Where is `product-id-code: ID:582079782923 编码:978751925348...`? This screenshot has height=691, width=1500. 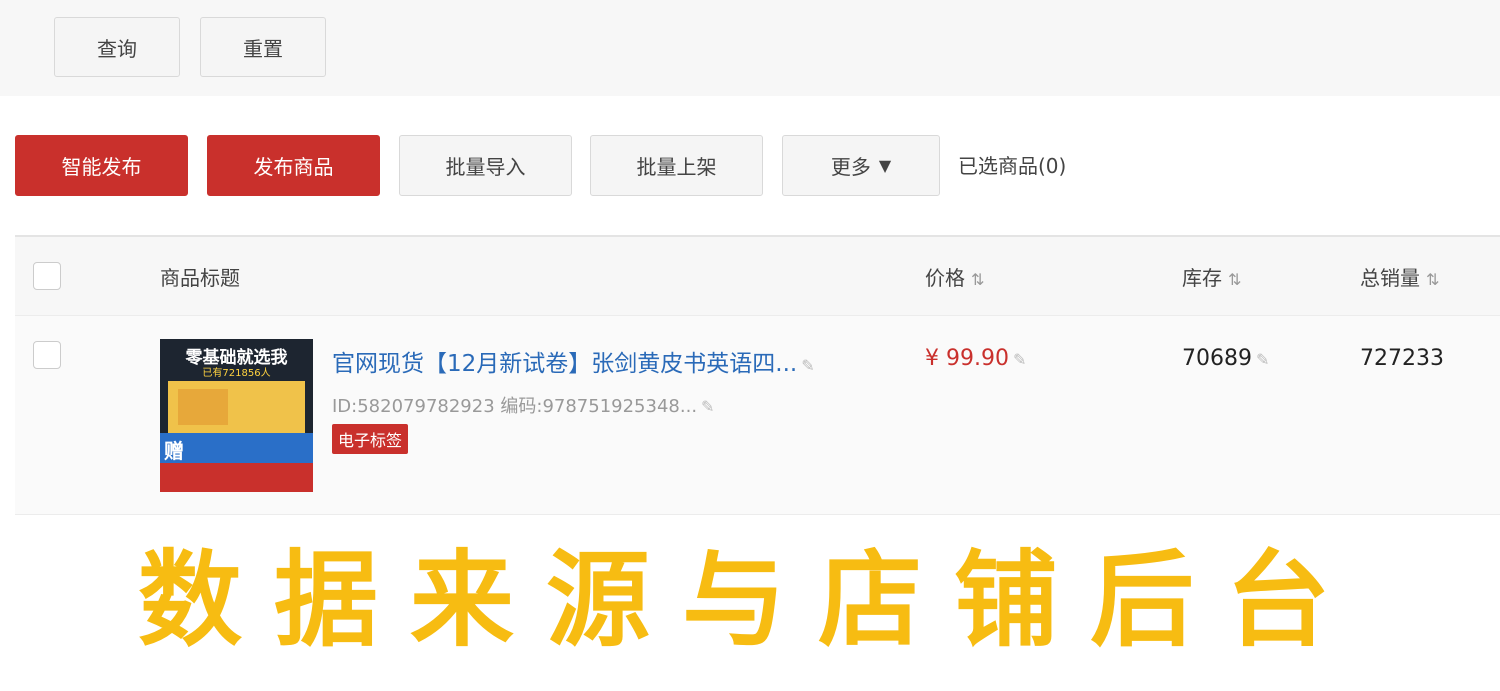 product-id-code: ID:582079782923 编码:978751925348... is located at coordinates (515, 406).